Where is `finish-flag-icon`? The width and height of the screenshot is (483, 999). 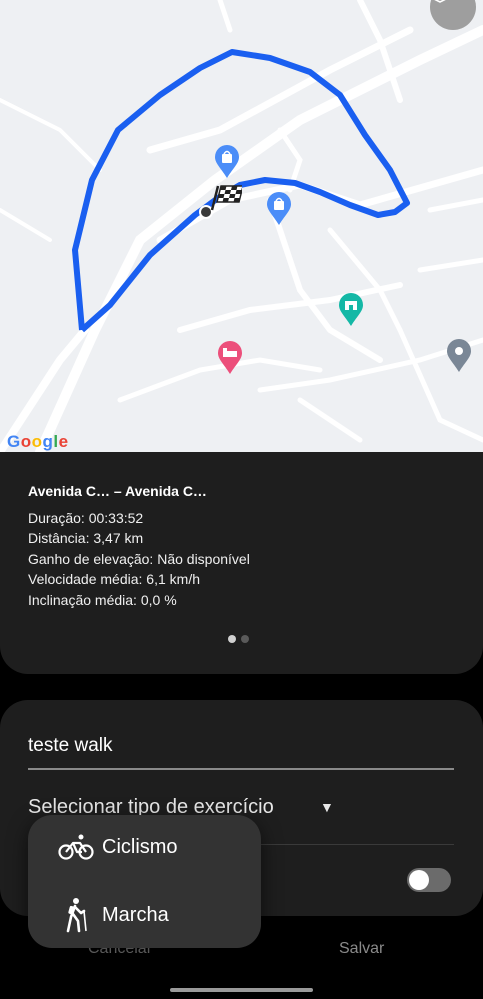 finish-flag-icon is located at coordinates (225, 197).